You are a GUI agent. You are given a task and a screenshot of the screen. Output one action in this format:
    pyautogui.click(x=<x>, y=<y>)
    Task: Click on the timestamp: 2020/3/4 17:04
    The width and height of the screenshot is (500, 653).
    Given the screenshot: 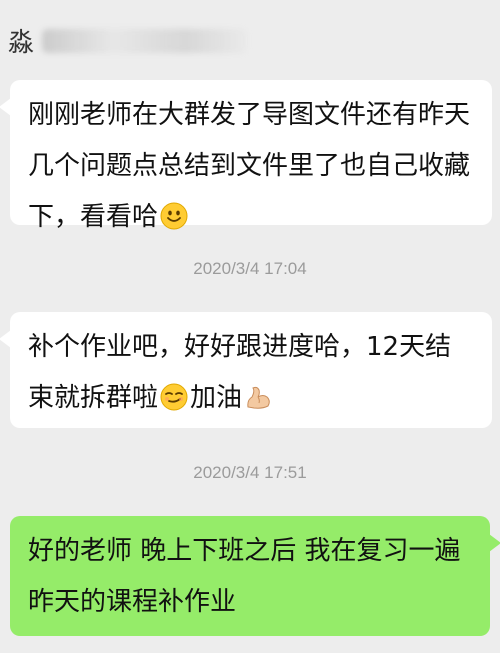 What is the action you would take?
    pyautogui.click(x=250, y=268)
    